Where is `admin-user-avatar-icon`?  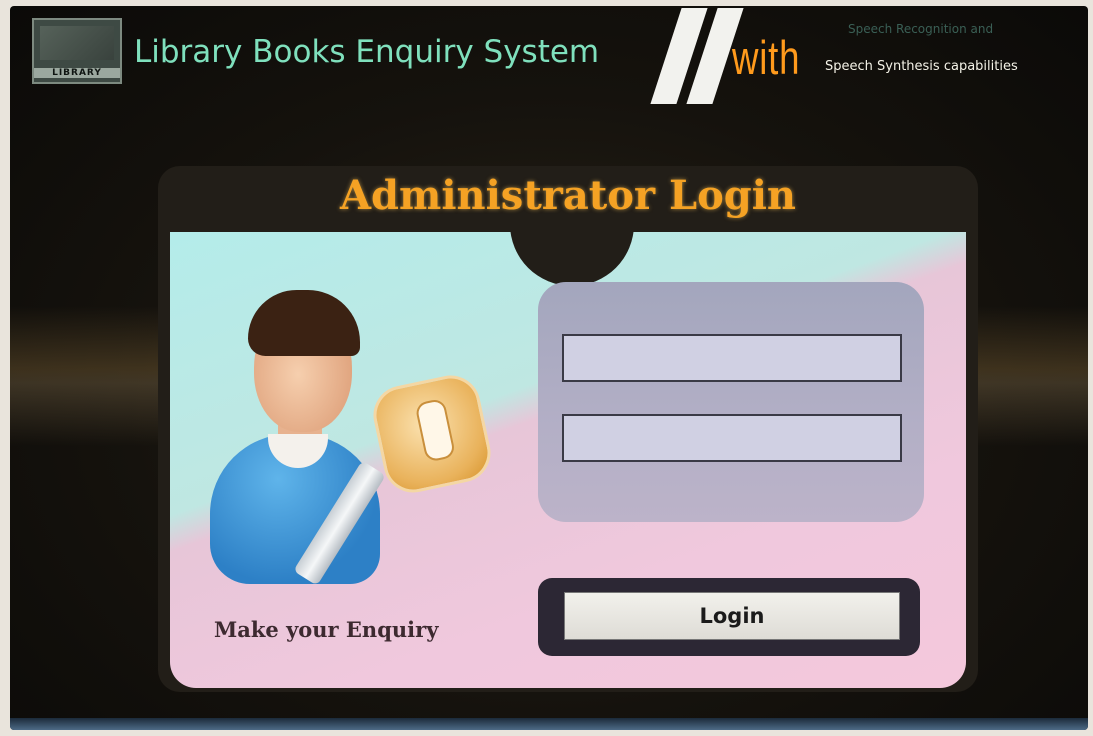 admin-user-avatar-icon is located at coordinates (355, 454).